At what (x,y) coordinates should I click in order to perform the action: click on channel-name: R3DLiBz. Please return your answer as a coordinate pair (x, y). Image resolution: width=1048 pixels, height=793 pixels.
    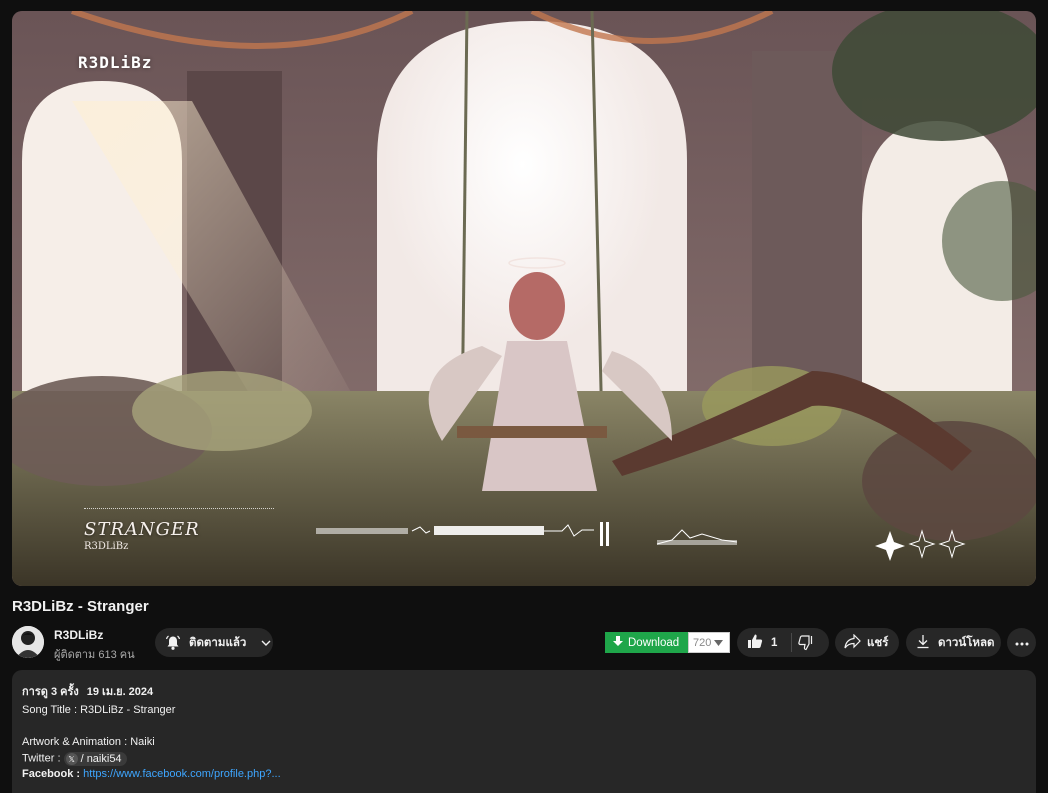
    Looking at the image, I should click on (78, 635).